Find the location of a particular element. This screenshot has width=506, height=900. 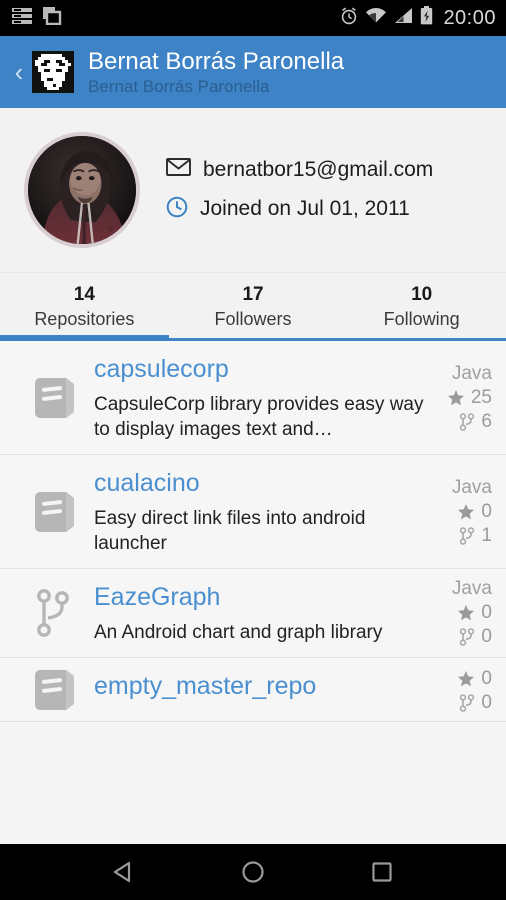

repo-stars: 25 is located at coordinates (469, 398).